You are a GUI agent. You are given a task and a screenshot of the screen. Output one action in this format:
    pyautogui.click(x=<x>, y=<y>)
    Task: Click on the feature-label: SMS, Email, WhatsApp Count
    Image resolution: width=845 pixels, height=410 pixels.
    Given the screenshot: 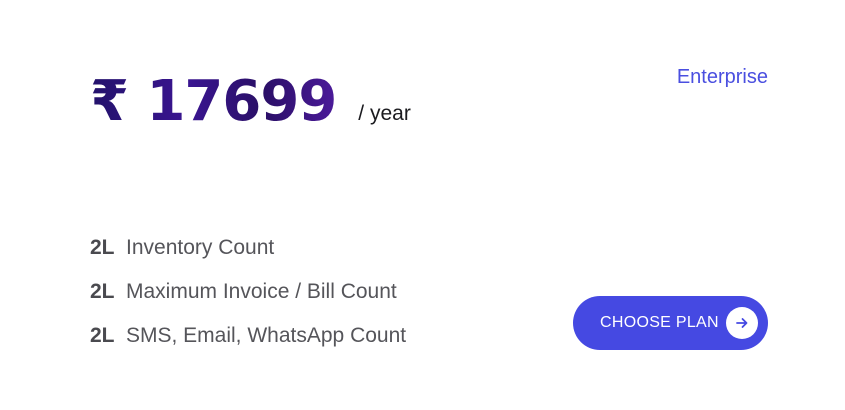 What is the action you would take?
    pyautogui.click(x=266, y=335)
    